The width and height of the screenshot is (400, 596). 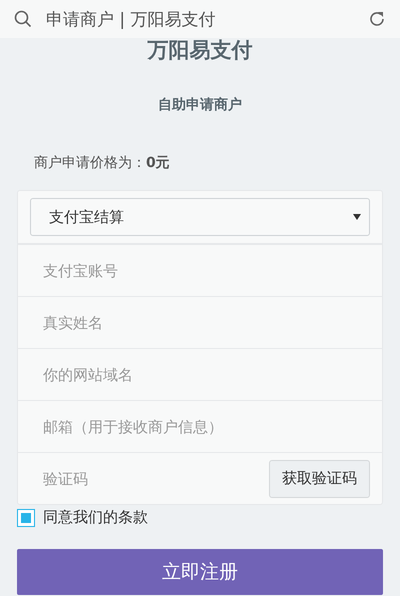 What do you see at coordinates (200, 51) in the screenshot?
I see `site-title: 万阳易支付` at bounding box center [200, 51].